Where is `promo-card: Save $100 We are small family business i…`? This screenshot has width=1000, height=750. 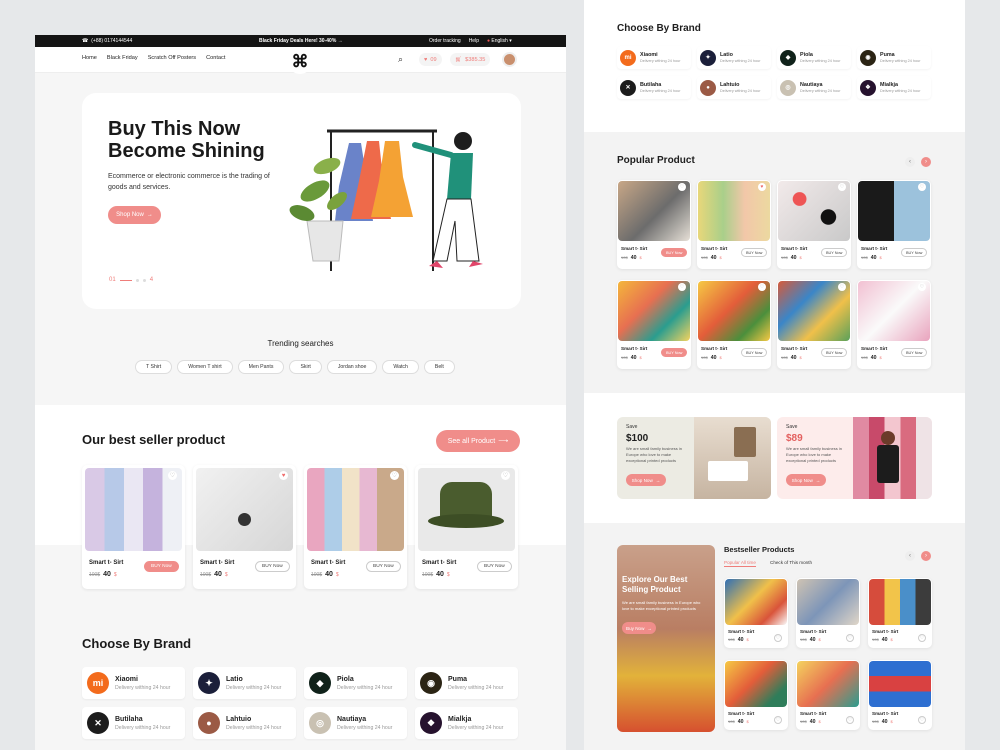
promo-card: Save $100 We are small family business i… is located at coordinates (694, 458).